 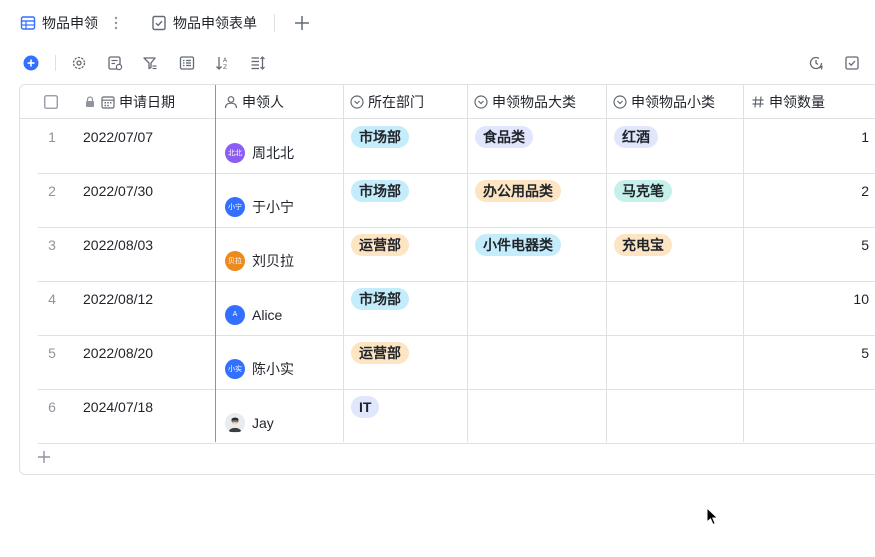 What do you see at coordinates (59, 23) in the screenshot?
I see `tab-item-request-table: 物品申领` at bounding box center [59, 23].